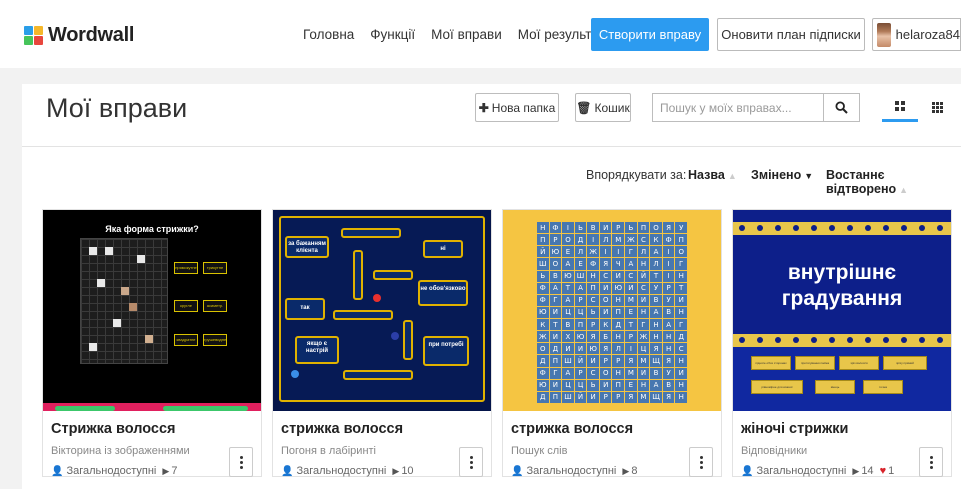  What do you see at coordinates (341, 471) in the screenshot?
I see `card-visibility: Загальнодоступні` at bounding box center [341, 471].